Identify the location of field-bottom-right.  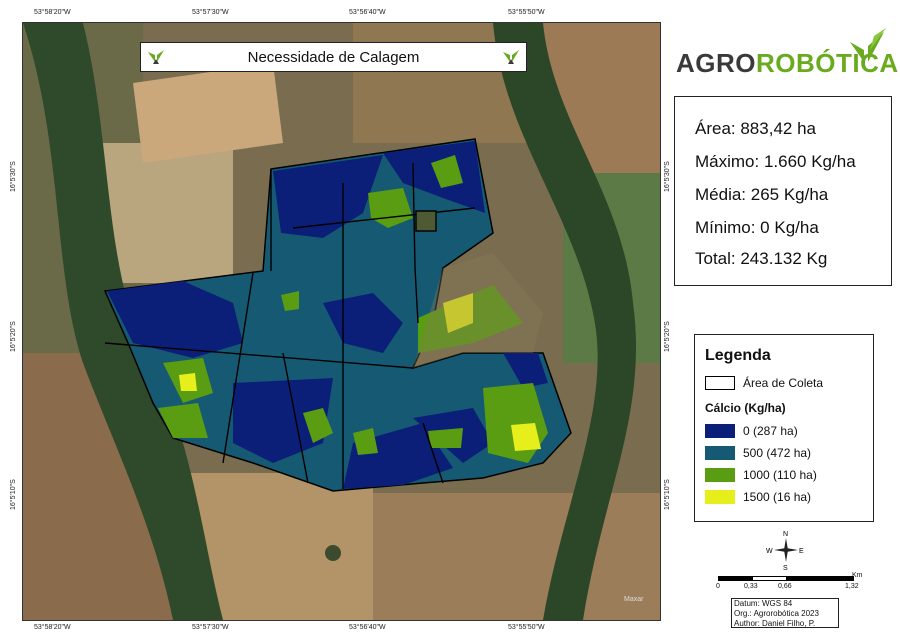
(516, 556).